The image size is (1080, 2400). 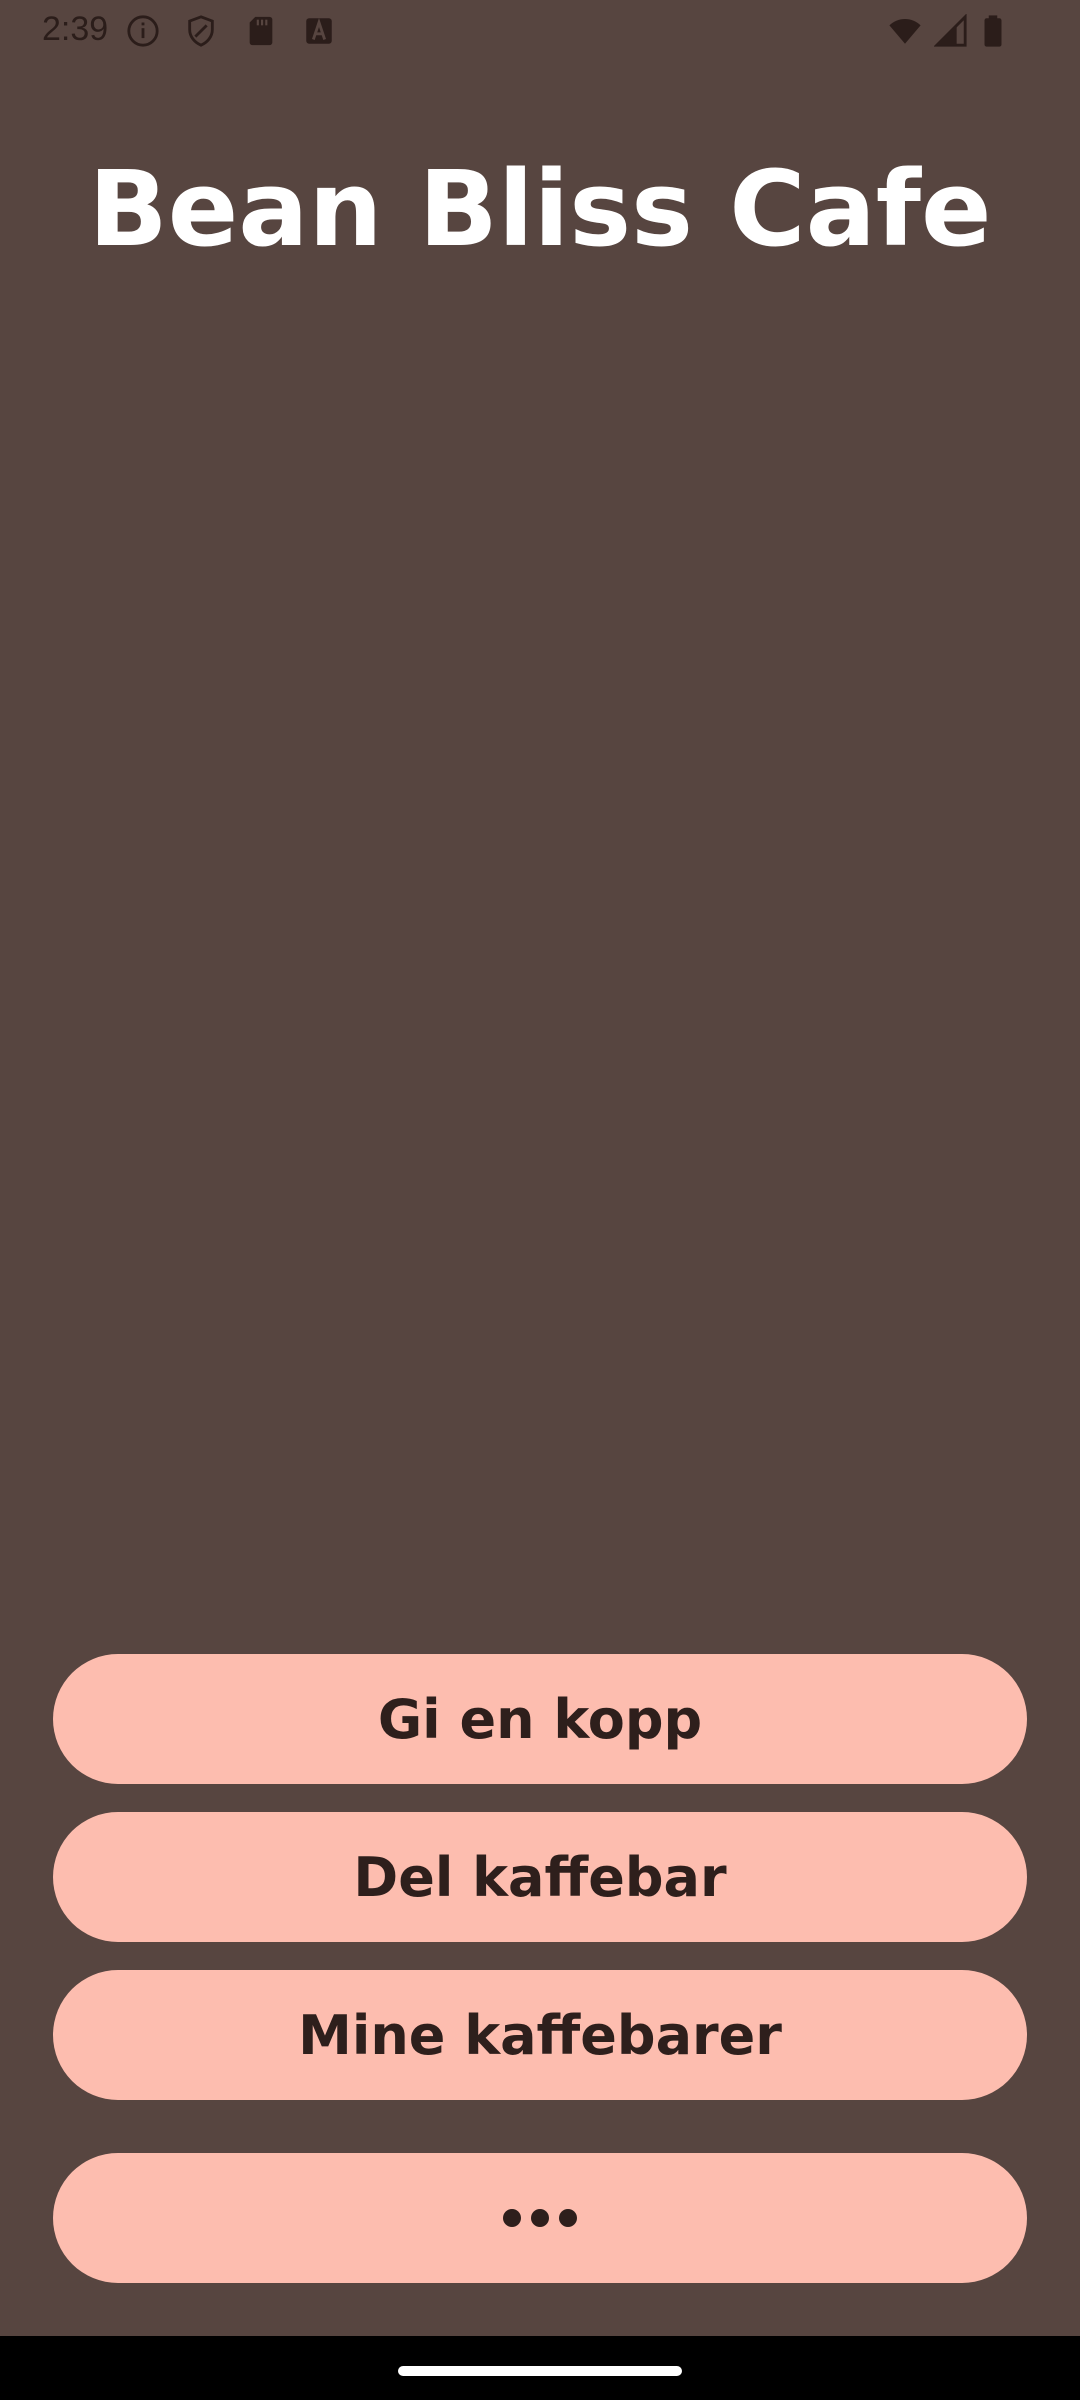 I want to click on my-cafes-button: Mine kaffebarer, so click(x=540, y=2035).